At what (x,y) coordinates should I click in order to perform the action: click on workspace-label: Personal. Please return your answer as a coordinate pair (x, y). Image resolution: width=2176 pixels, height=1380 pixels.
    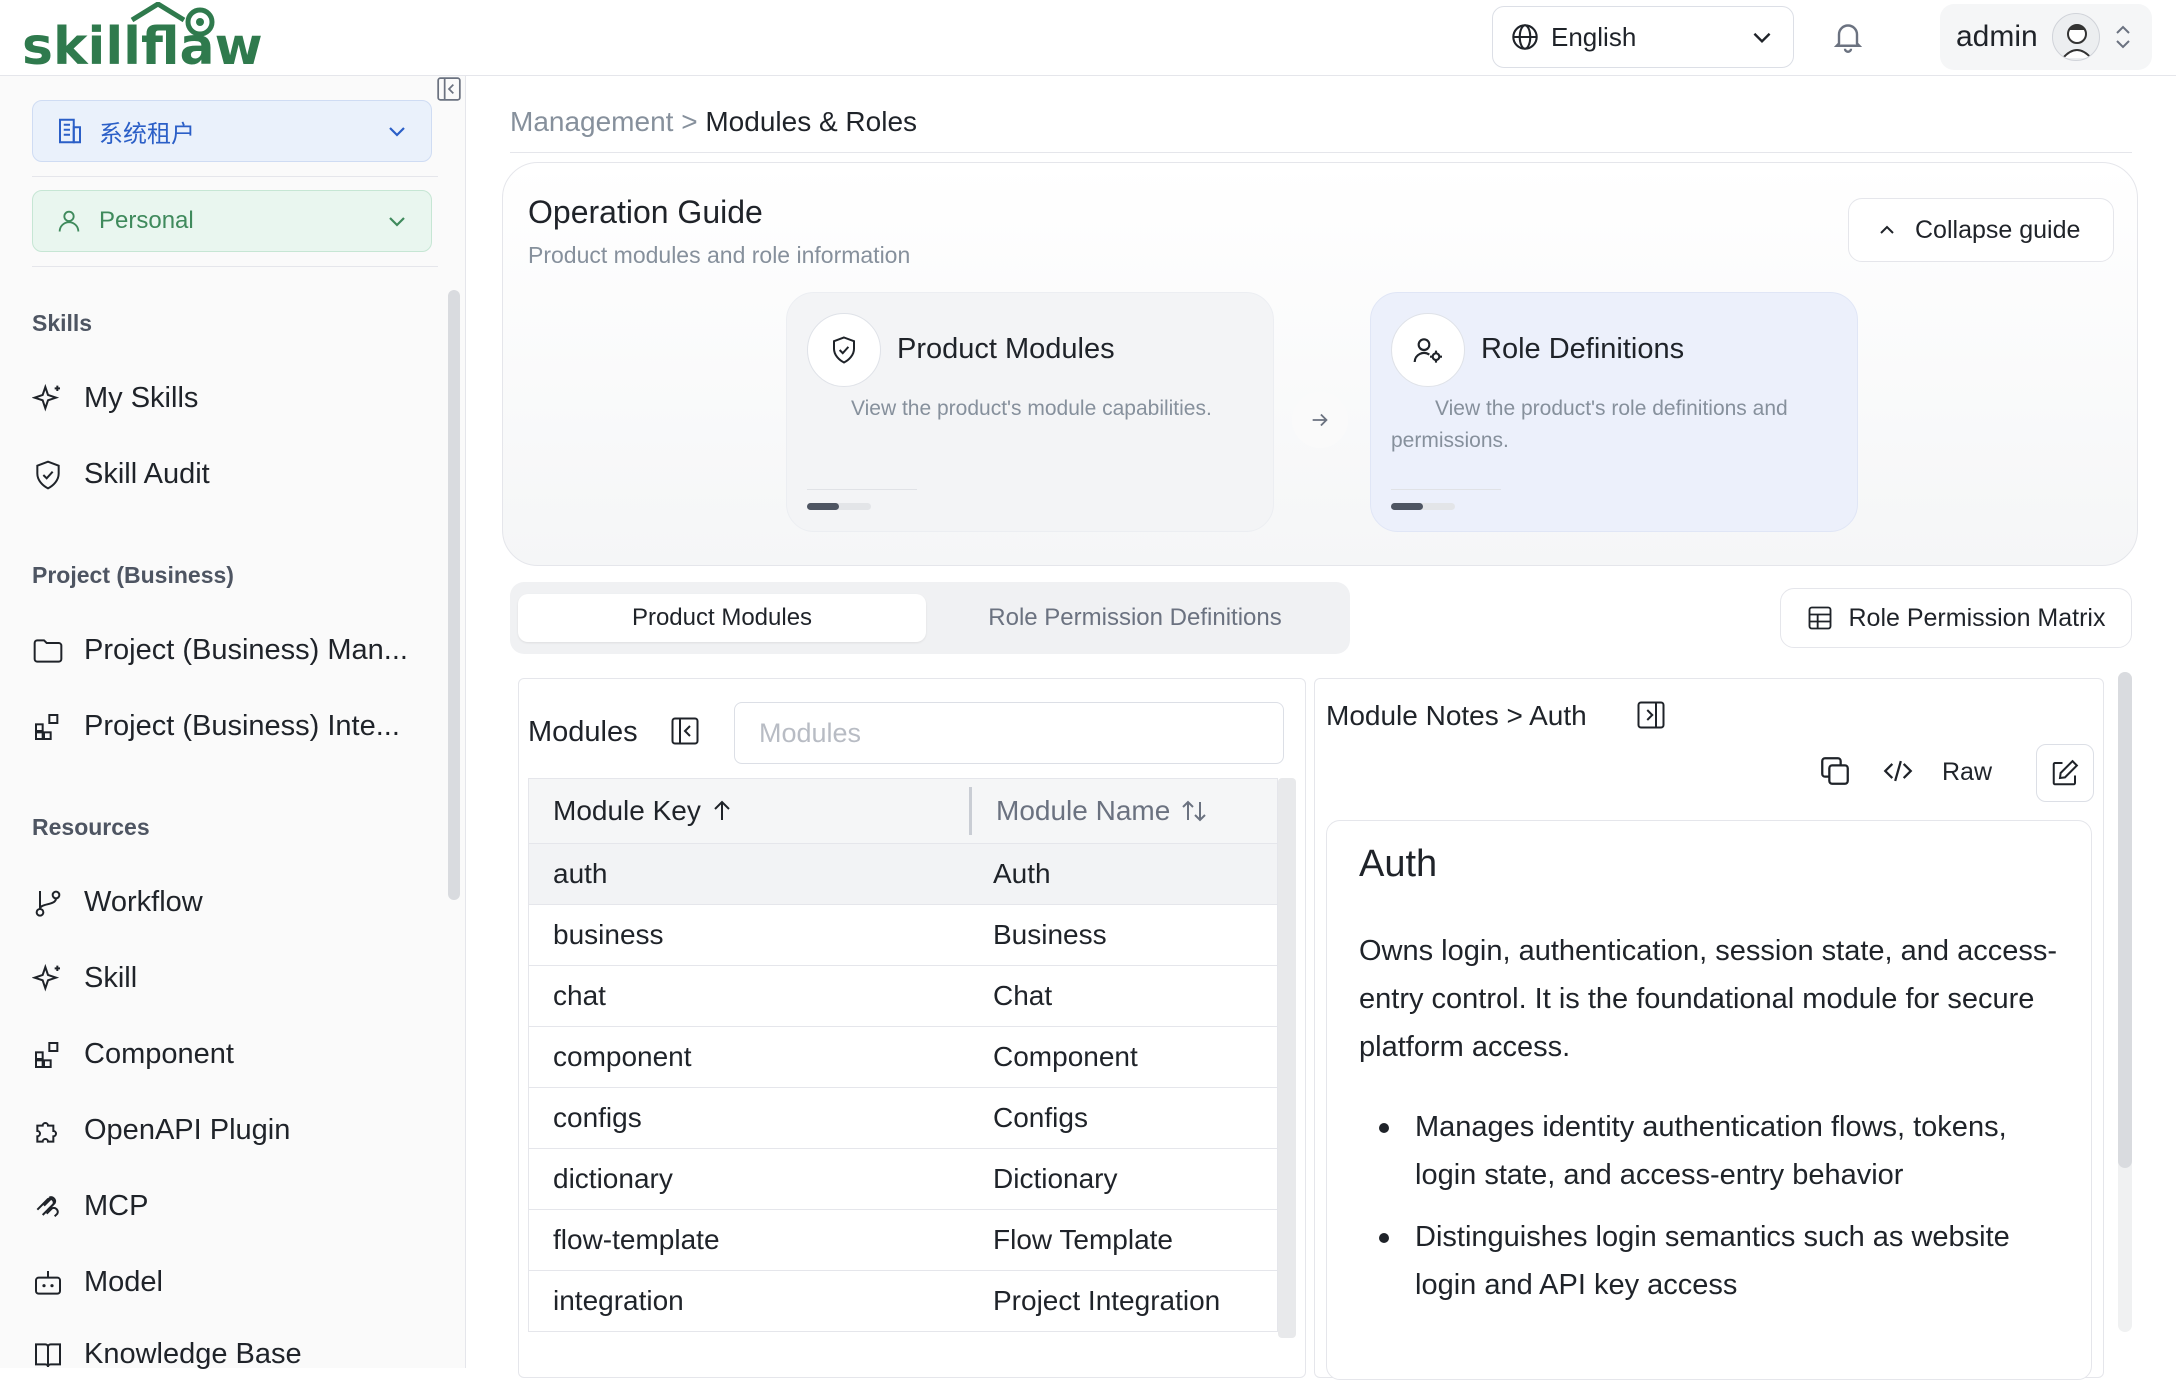
    Looking at the image, I should click on (146, 220).